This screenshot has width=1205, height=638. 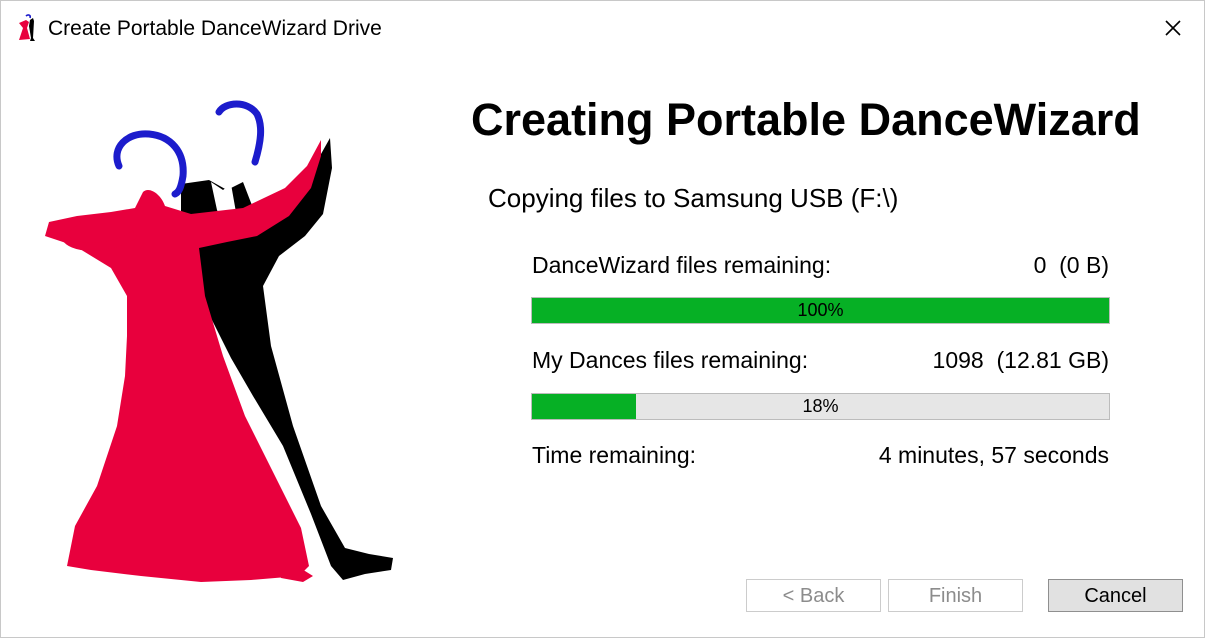 What do you see at coordinates (955, 595) in the screenshot?
I see `finish-button: Finish` at bounding box center [955, 595].